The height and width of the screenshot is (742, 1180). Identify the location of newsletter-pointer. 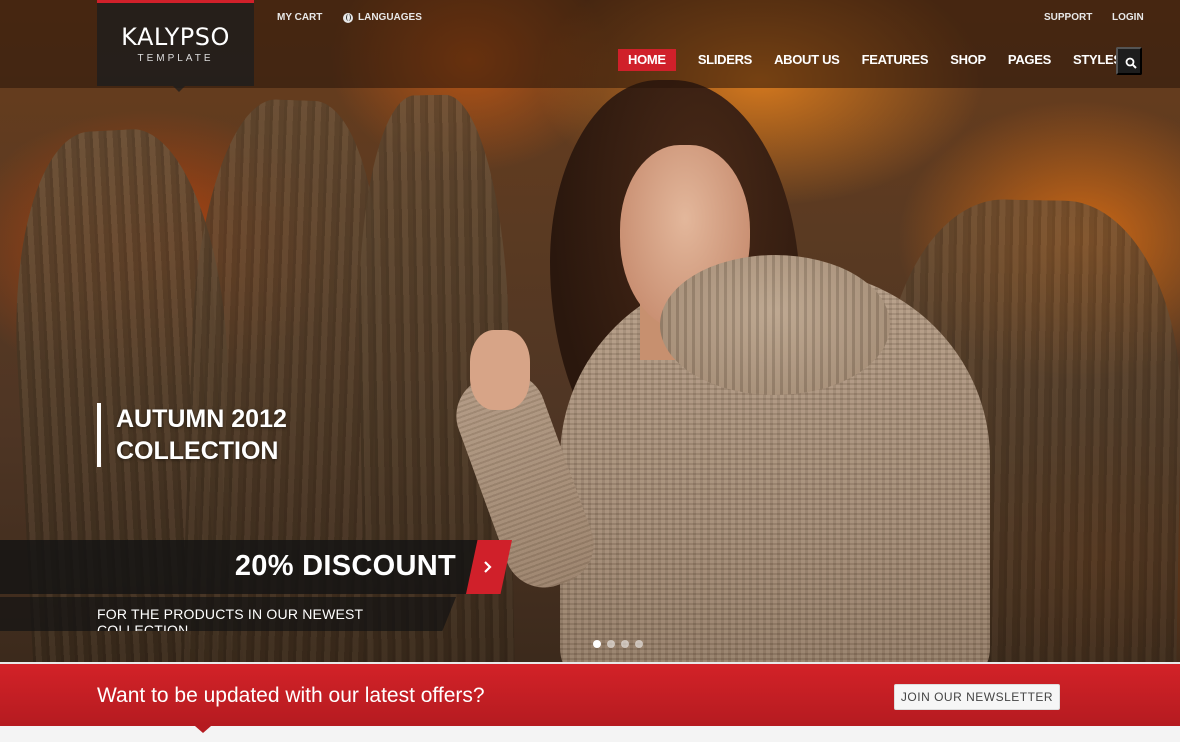
(203, 729).